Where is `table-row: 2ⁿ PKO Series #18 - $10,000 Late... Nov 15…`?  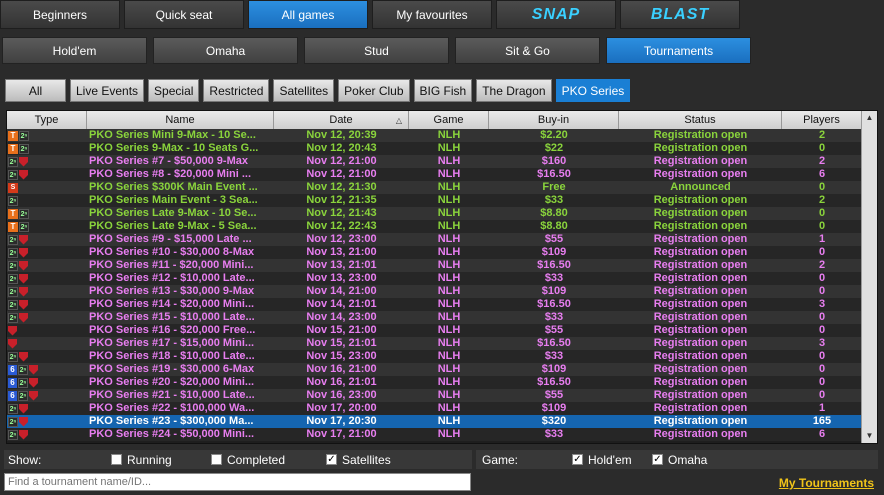
table-row: 2ⁿ PKO Series #18 - $10,000 Late... Nov 15… is located at coordinates (434, 356).